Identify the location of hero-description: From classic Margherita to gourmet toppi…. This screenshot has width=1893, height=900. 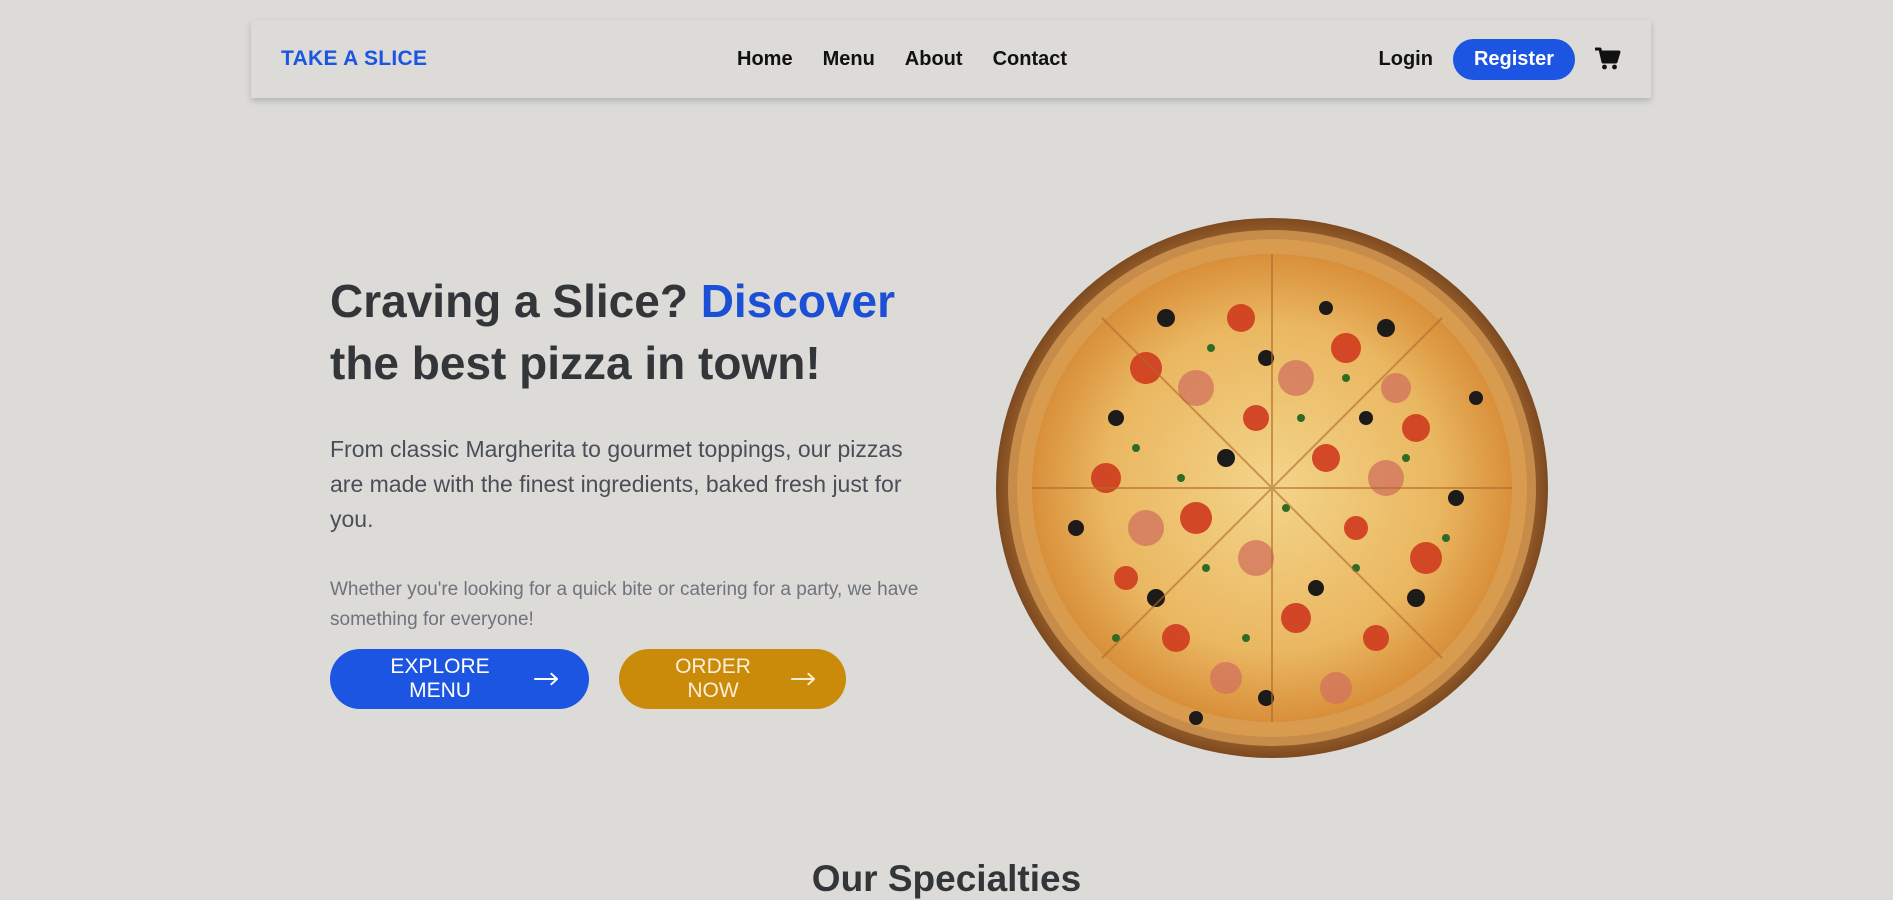
(616, 484).